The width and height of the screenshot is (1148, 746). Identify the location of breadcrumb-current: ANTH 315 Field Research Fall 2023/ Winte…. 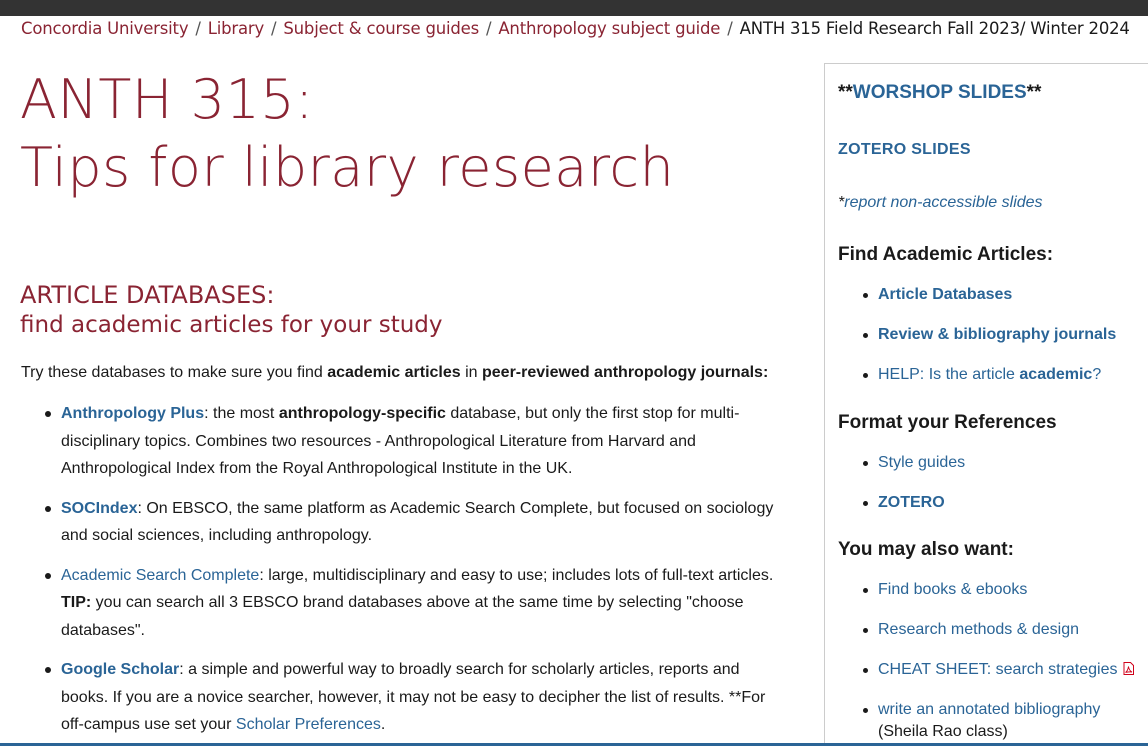
(934, 28).